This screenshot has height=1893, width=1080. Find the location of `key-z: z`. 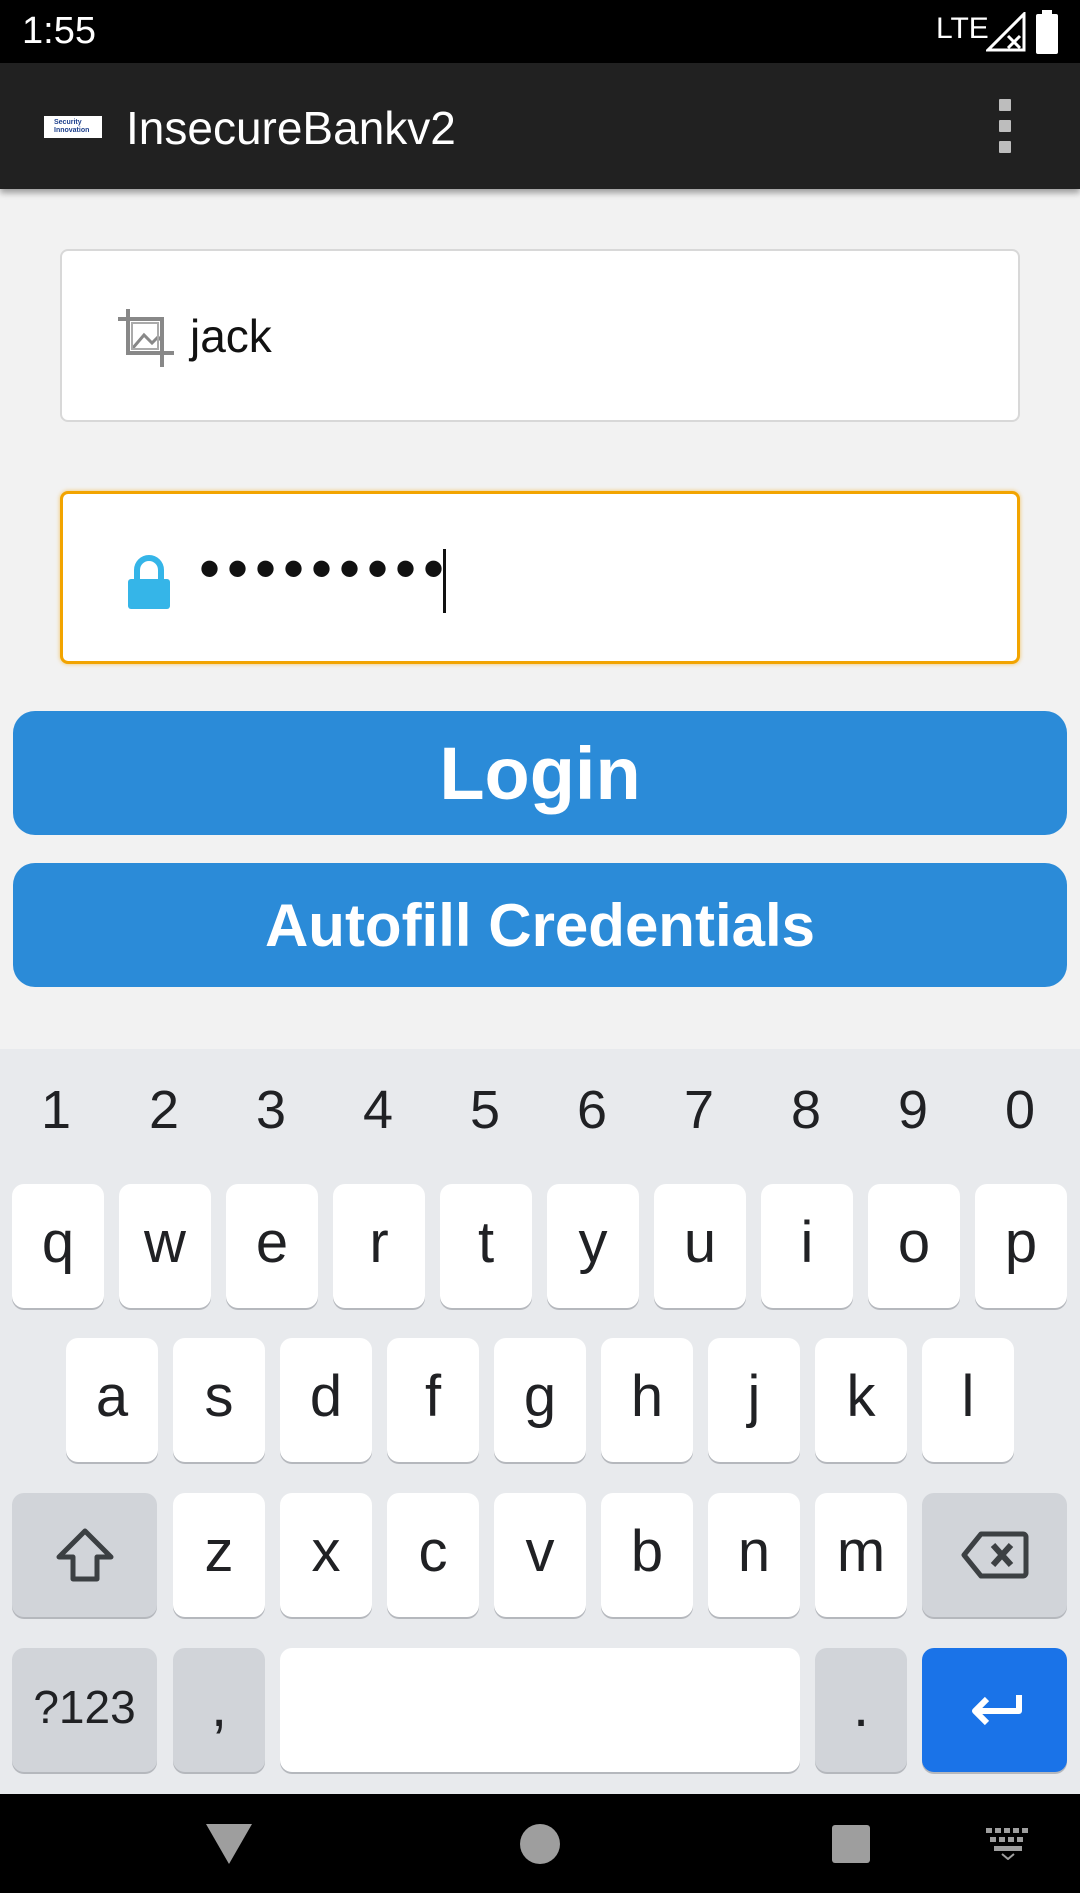

key-z: z is located at coordinates (219, 1555).